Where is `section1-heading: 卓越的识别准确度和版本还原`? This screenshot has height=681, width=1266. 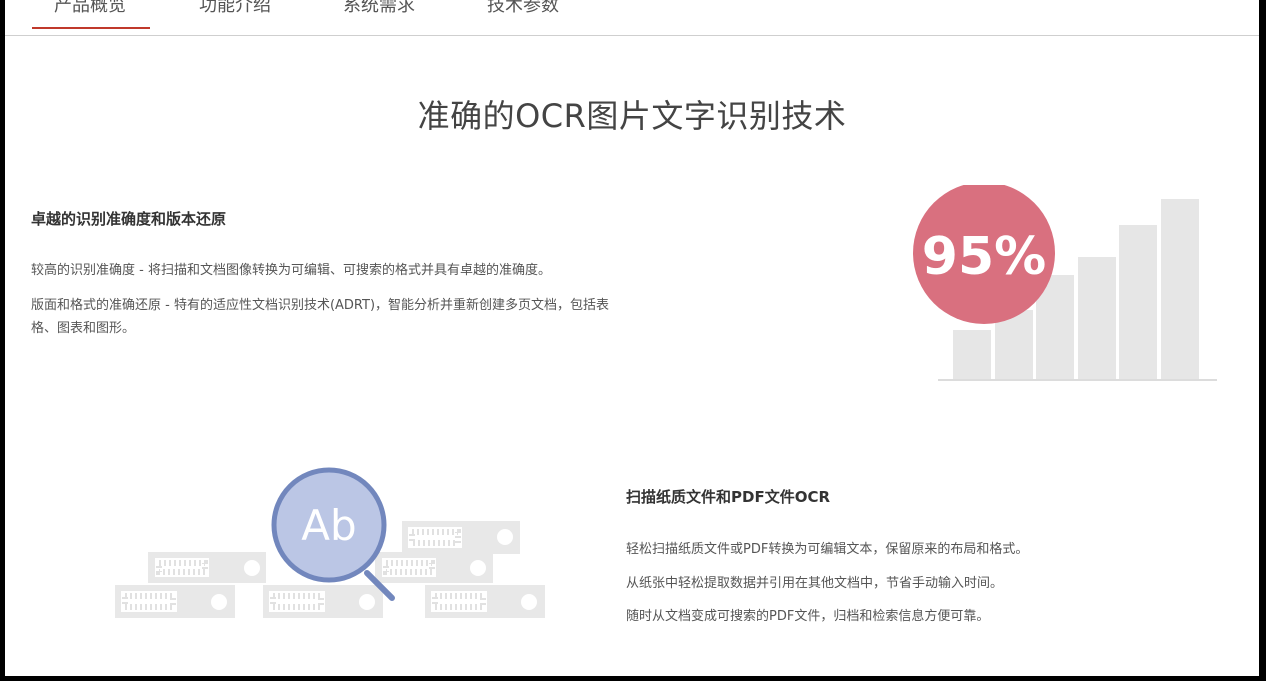 section1-heading: 卓越的识别准确度和版本还原 is located at coordinates (129, 219).